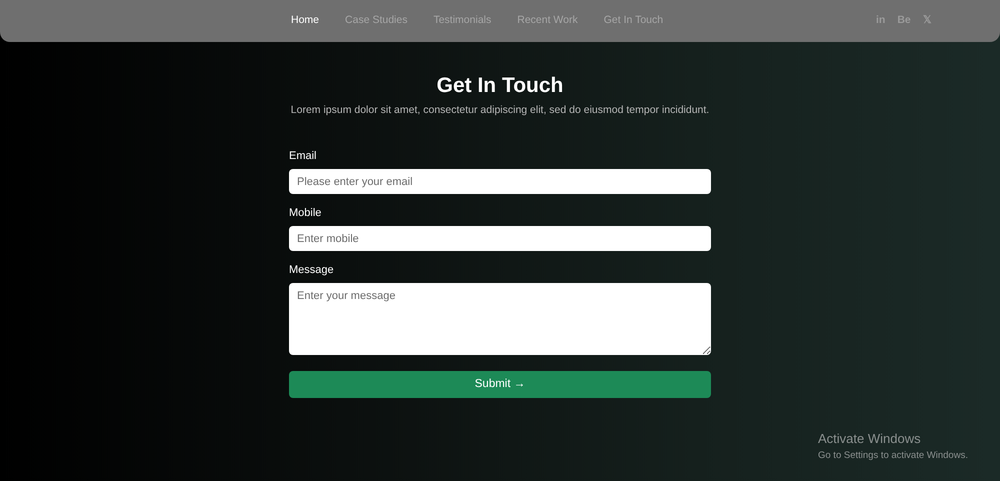 The height and width of the screenshot is (481, 1000). I want to click on field-label: Message, so click(312, 270).